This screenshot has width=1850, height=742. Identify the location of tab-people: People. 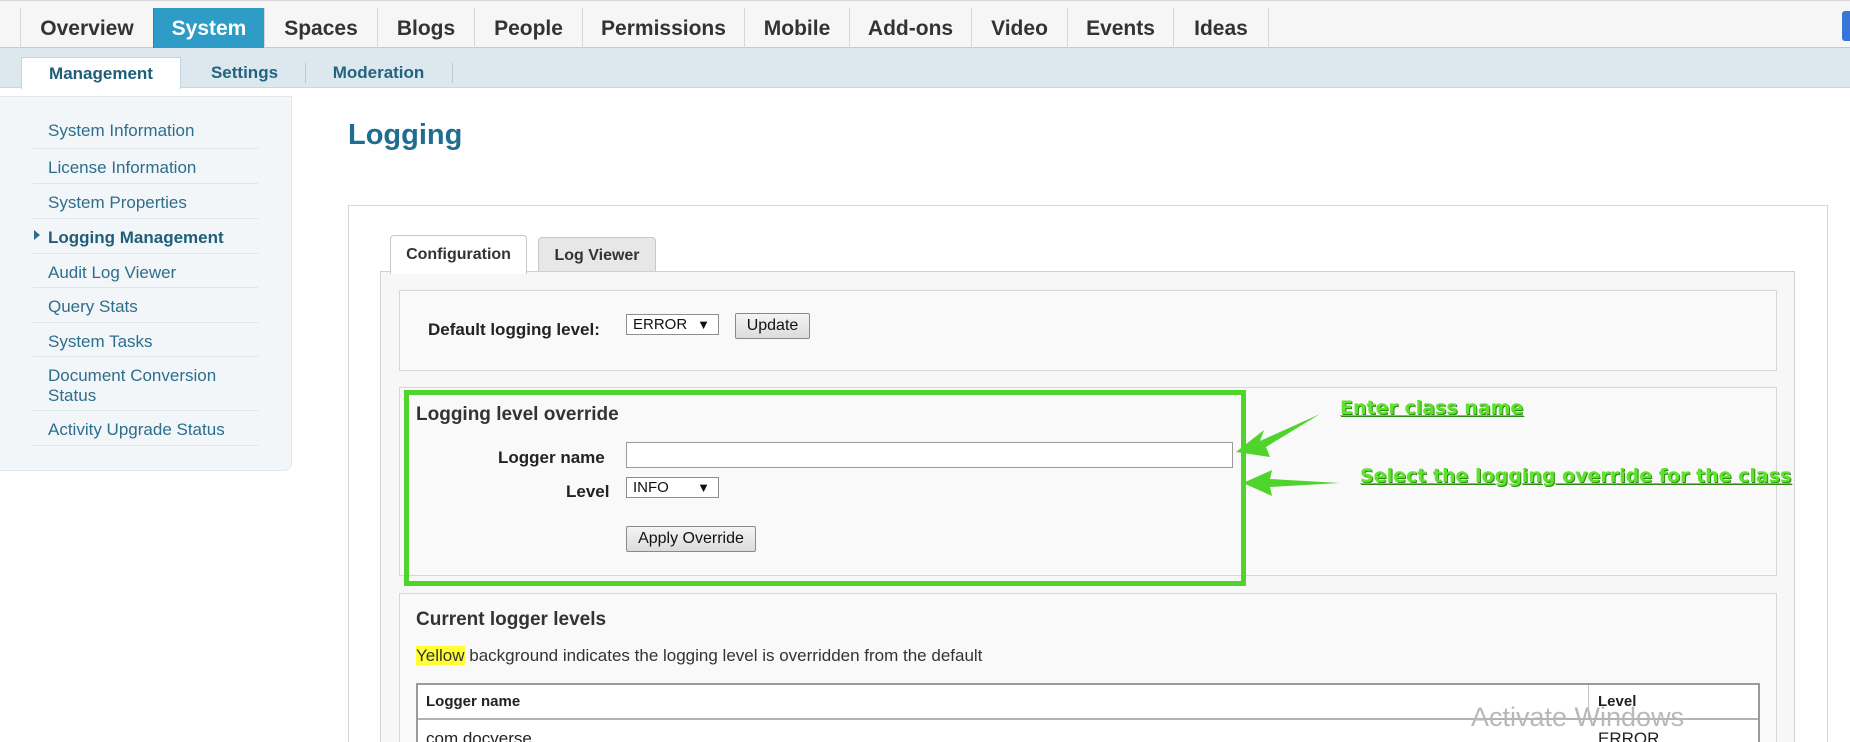
(528, 28).